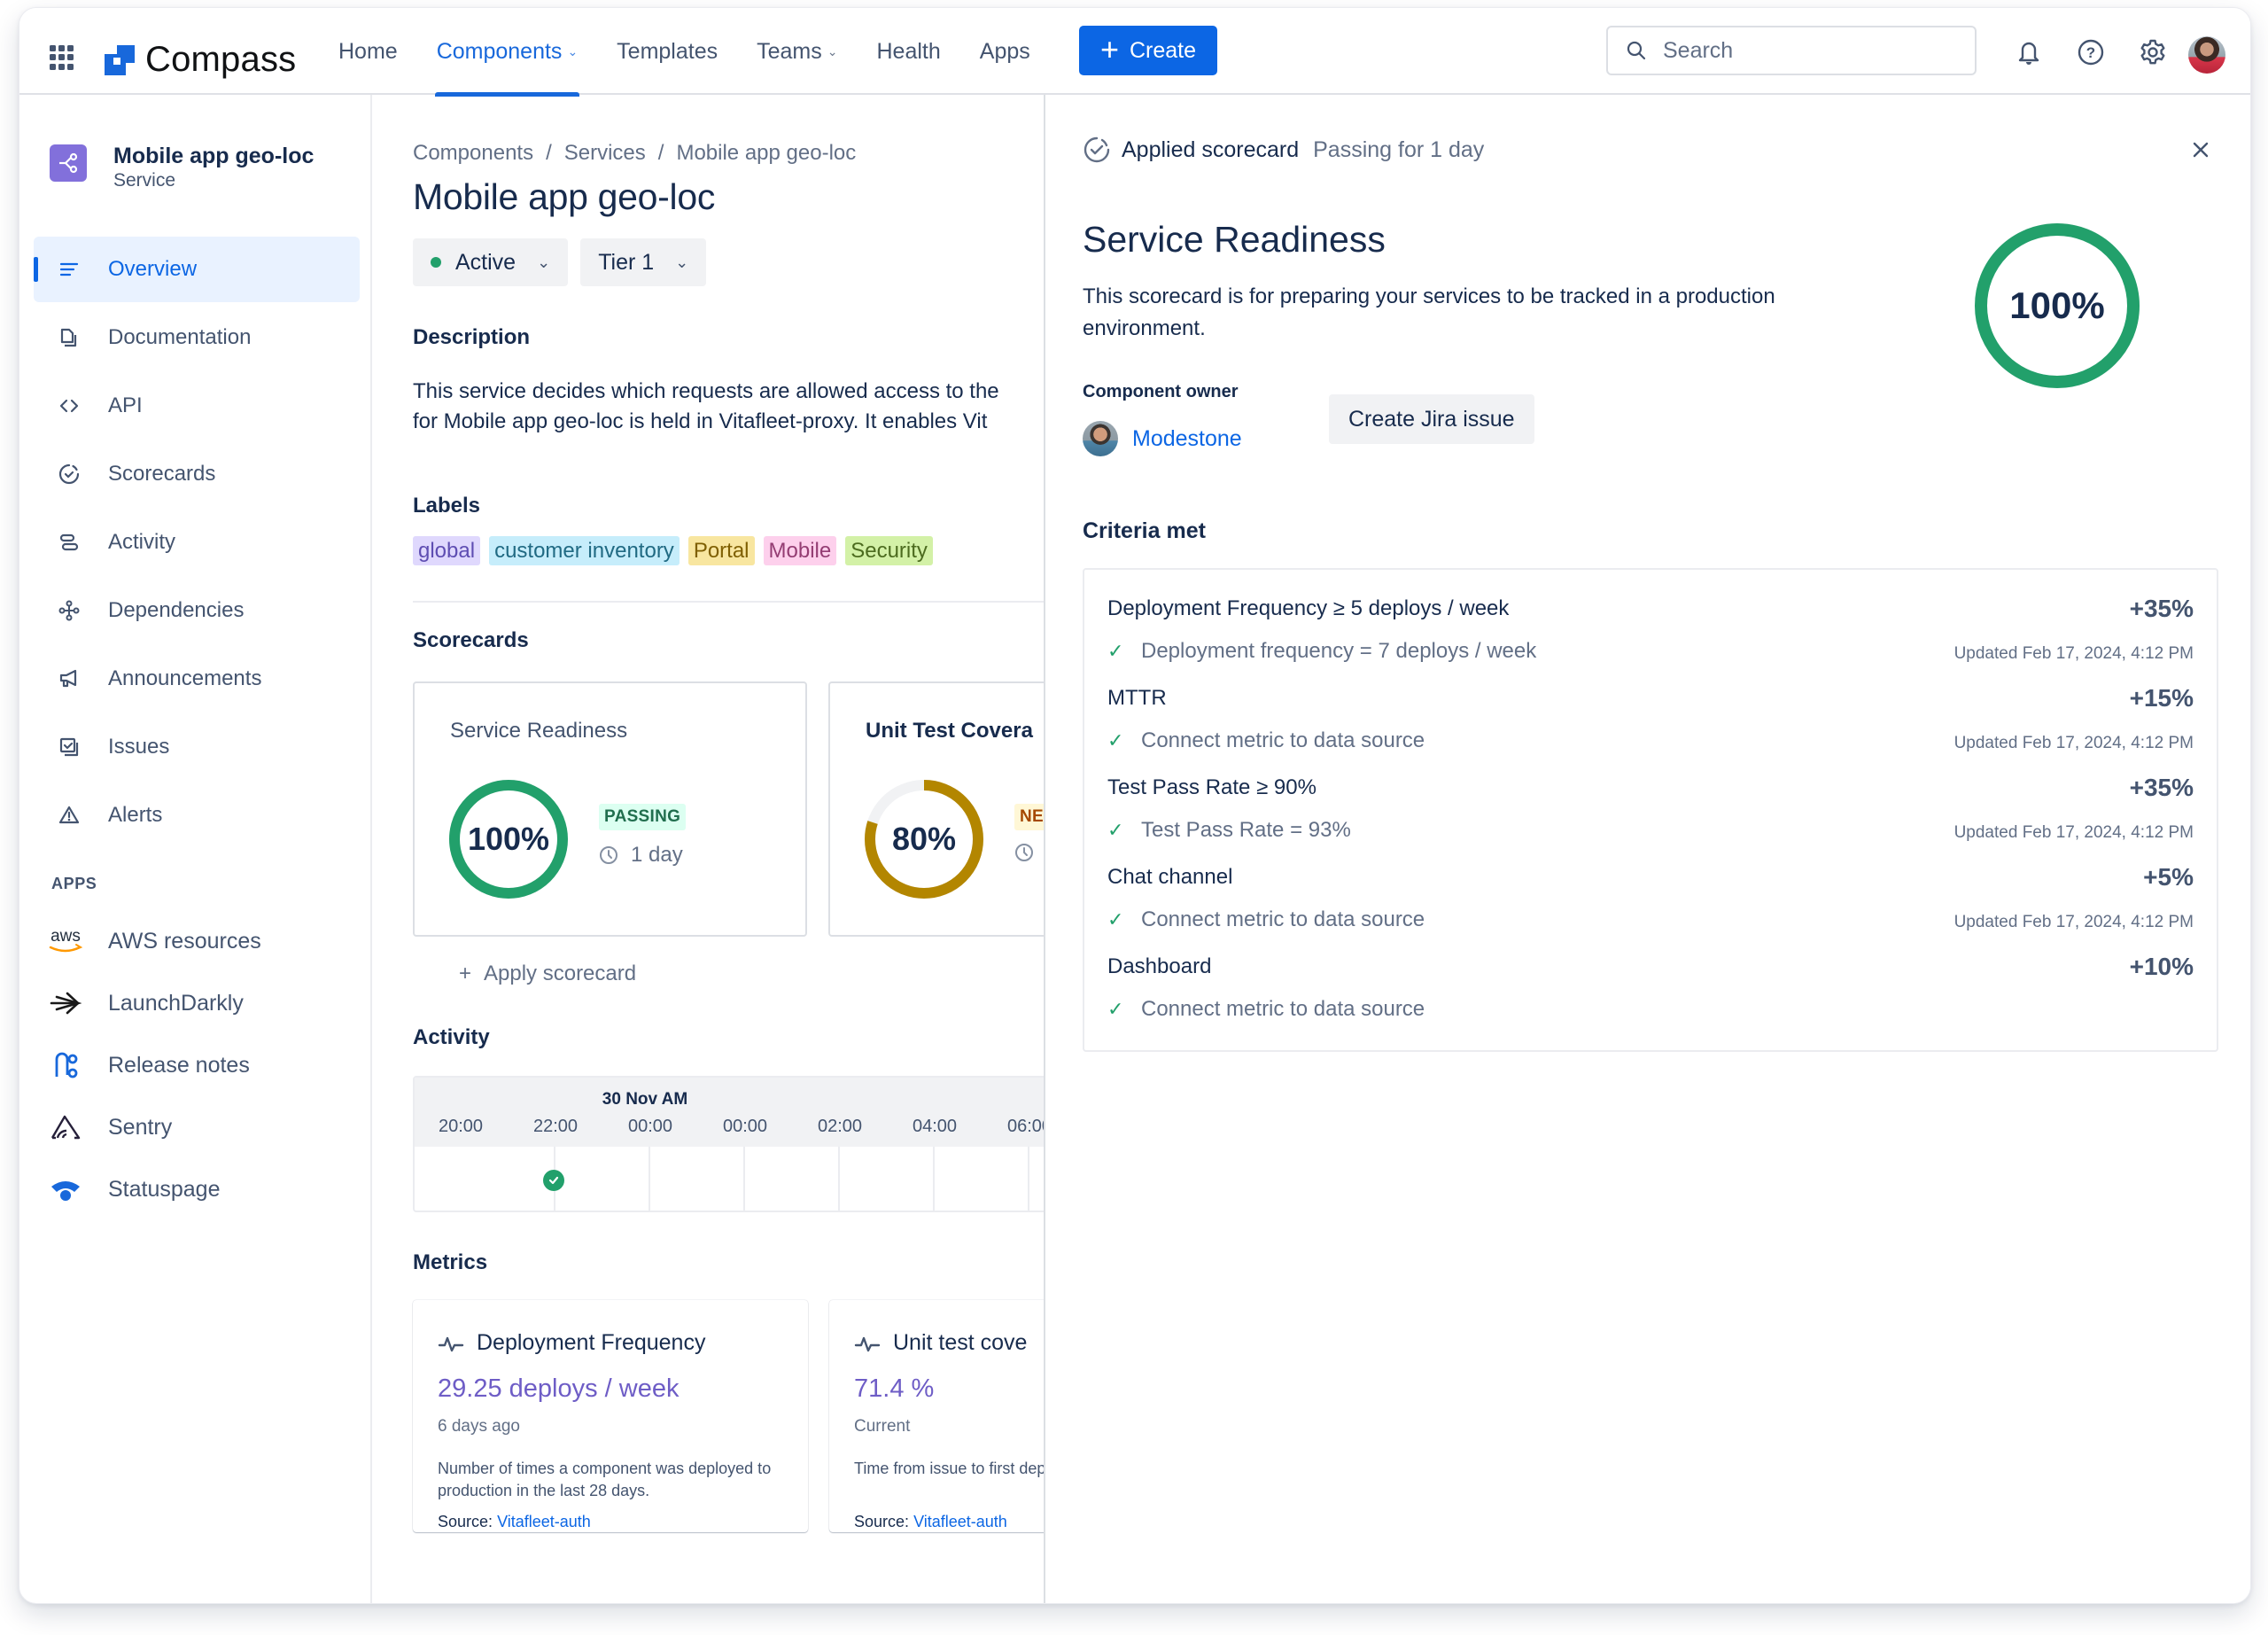 This screenshot has height=1635, width=2268. What do you see at coordinates (200, 60) in the screenshot?
I see `compass-logo: Compass` at bounding box center [200, 60].